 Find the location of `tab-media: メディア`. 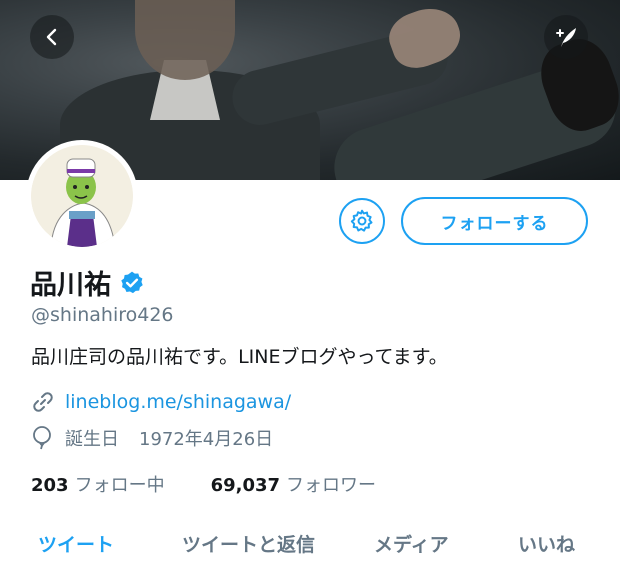

tab-media: メディア is located at coordinates (411, 543).